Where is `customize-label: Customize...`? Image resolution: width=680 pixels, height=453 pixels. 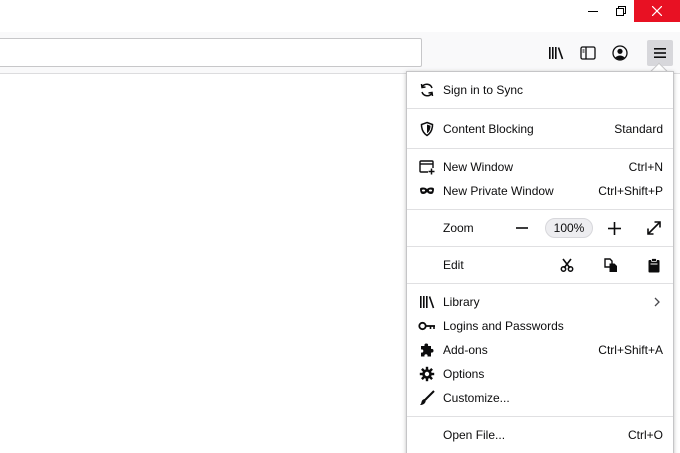
customize-label: Customize... is located at coordinates (476, 398).